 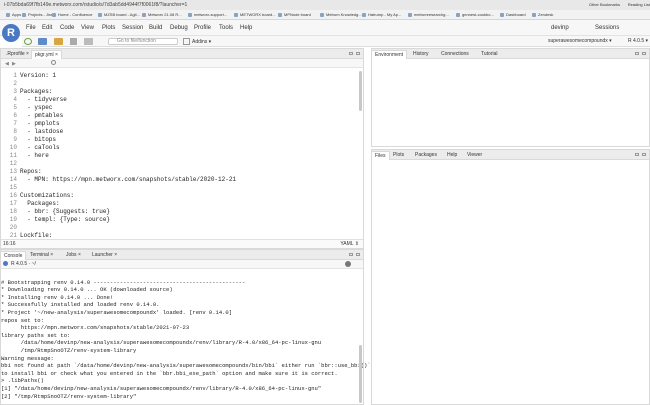 I want to click on save-all-icon, so click(x=88, y=41).